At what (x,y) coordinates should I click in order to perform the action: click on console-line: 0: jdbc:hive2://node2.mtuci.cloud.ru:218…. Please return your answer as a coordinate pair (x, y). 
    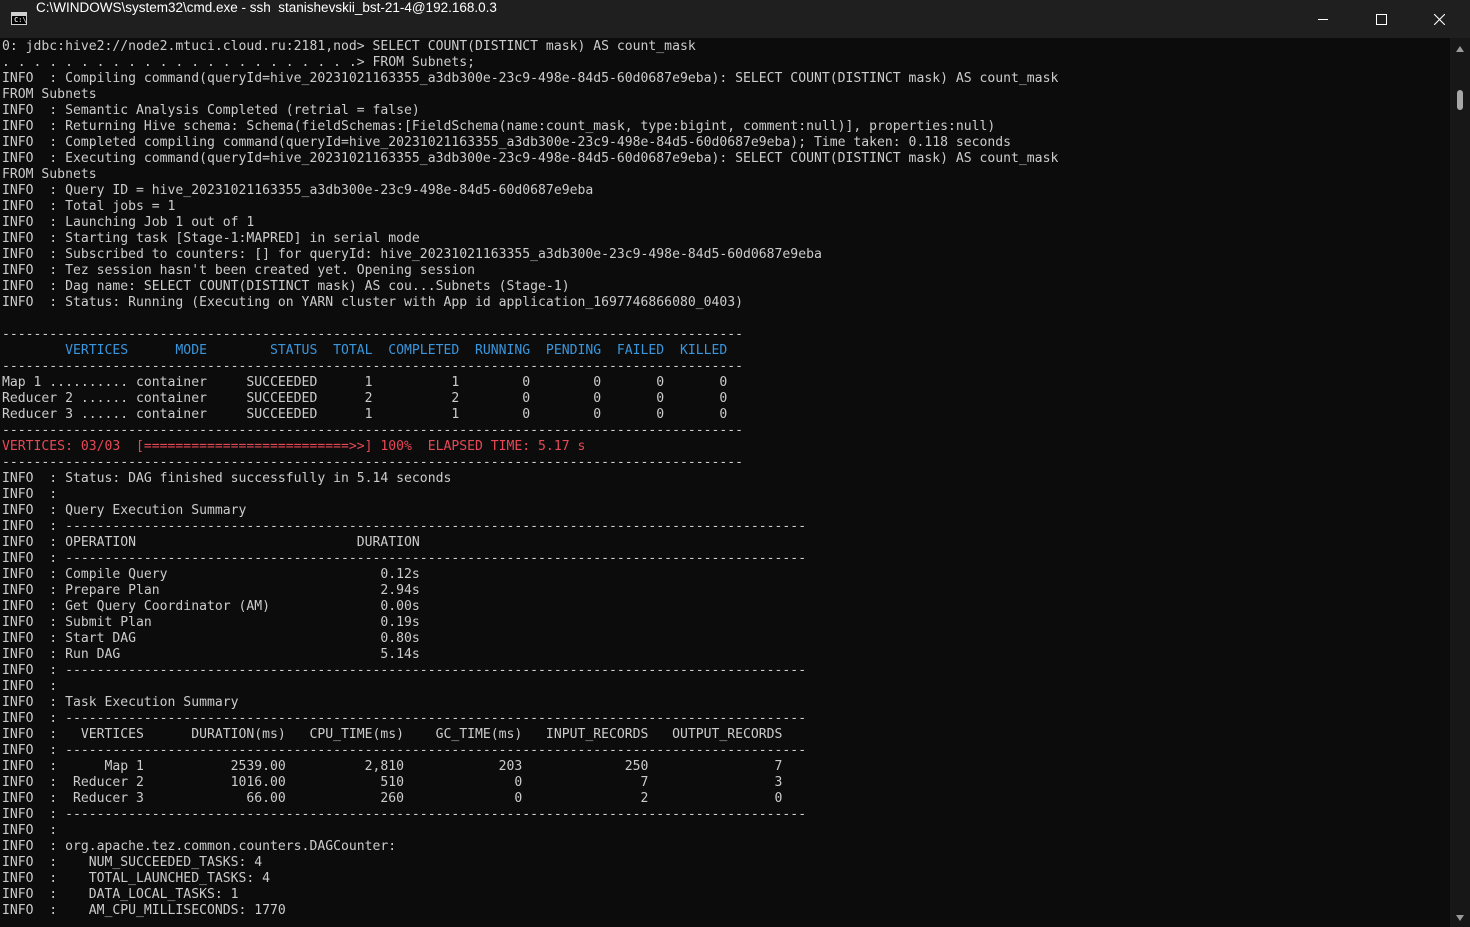
    Looking at the image, I should click on (349, 46).